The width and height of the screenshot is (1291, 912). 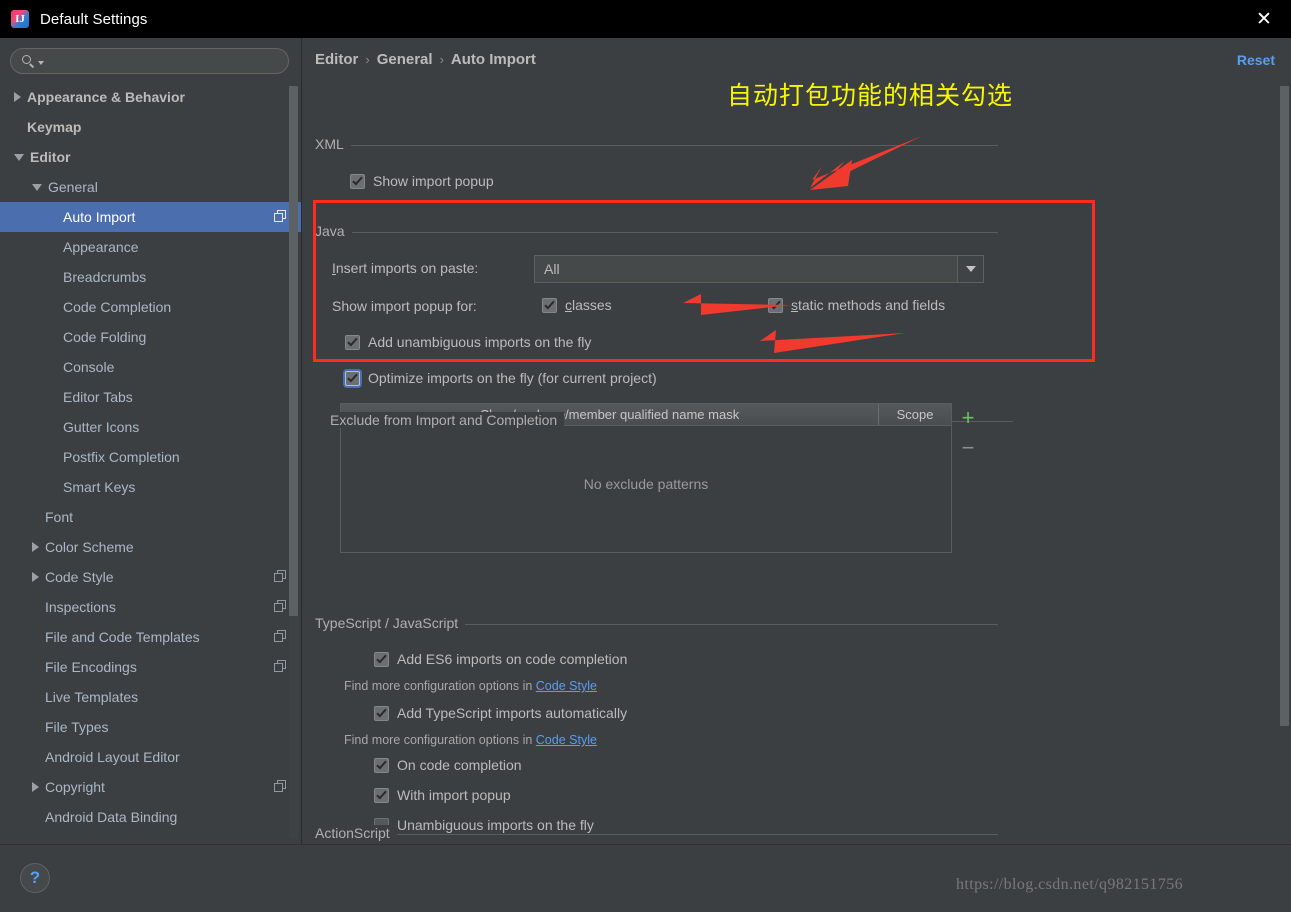 What do you see at coordinates (150, 667) in the screenshot?
I see `sidebar-item-file-encodings: File Encodings` at bounding box center [150, 667].